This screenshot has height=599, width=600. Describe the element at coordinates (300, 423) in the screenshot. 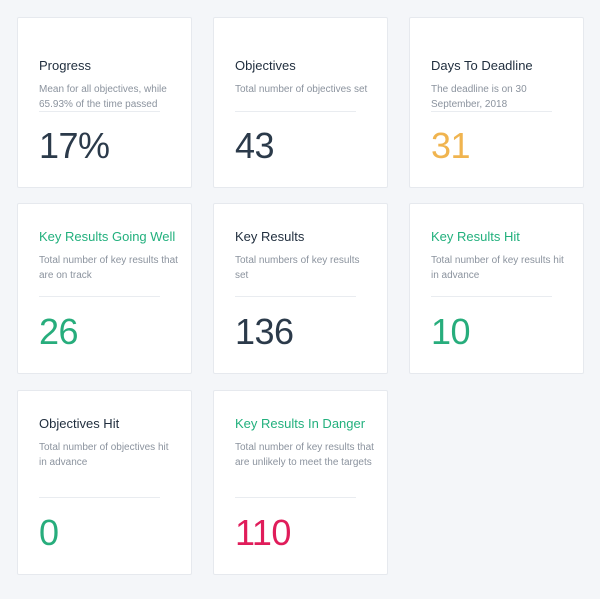

I see `card-title: Key Results In Danger` at that location.